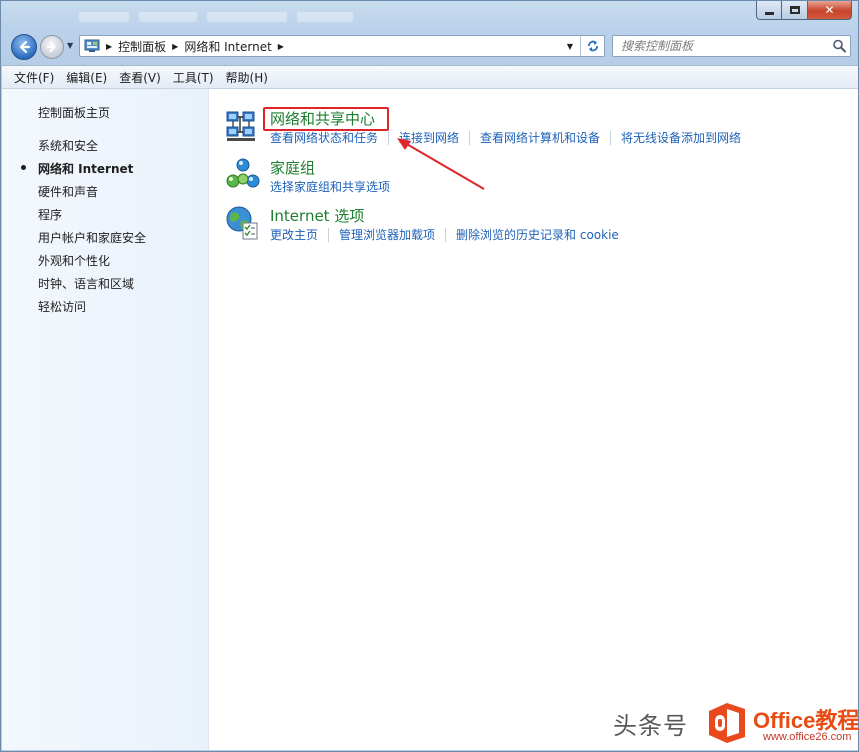  I want to click on forward-button, so click(52, 47).